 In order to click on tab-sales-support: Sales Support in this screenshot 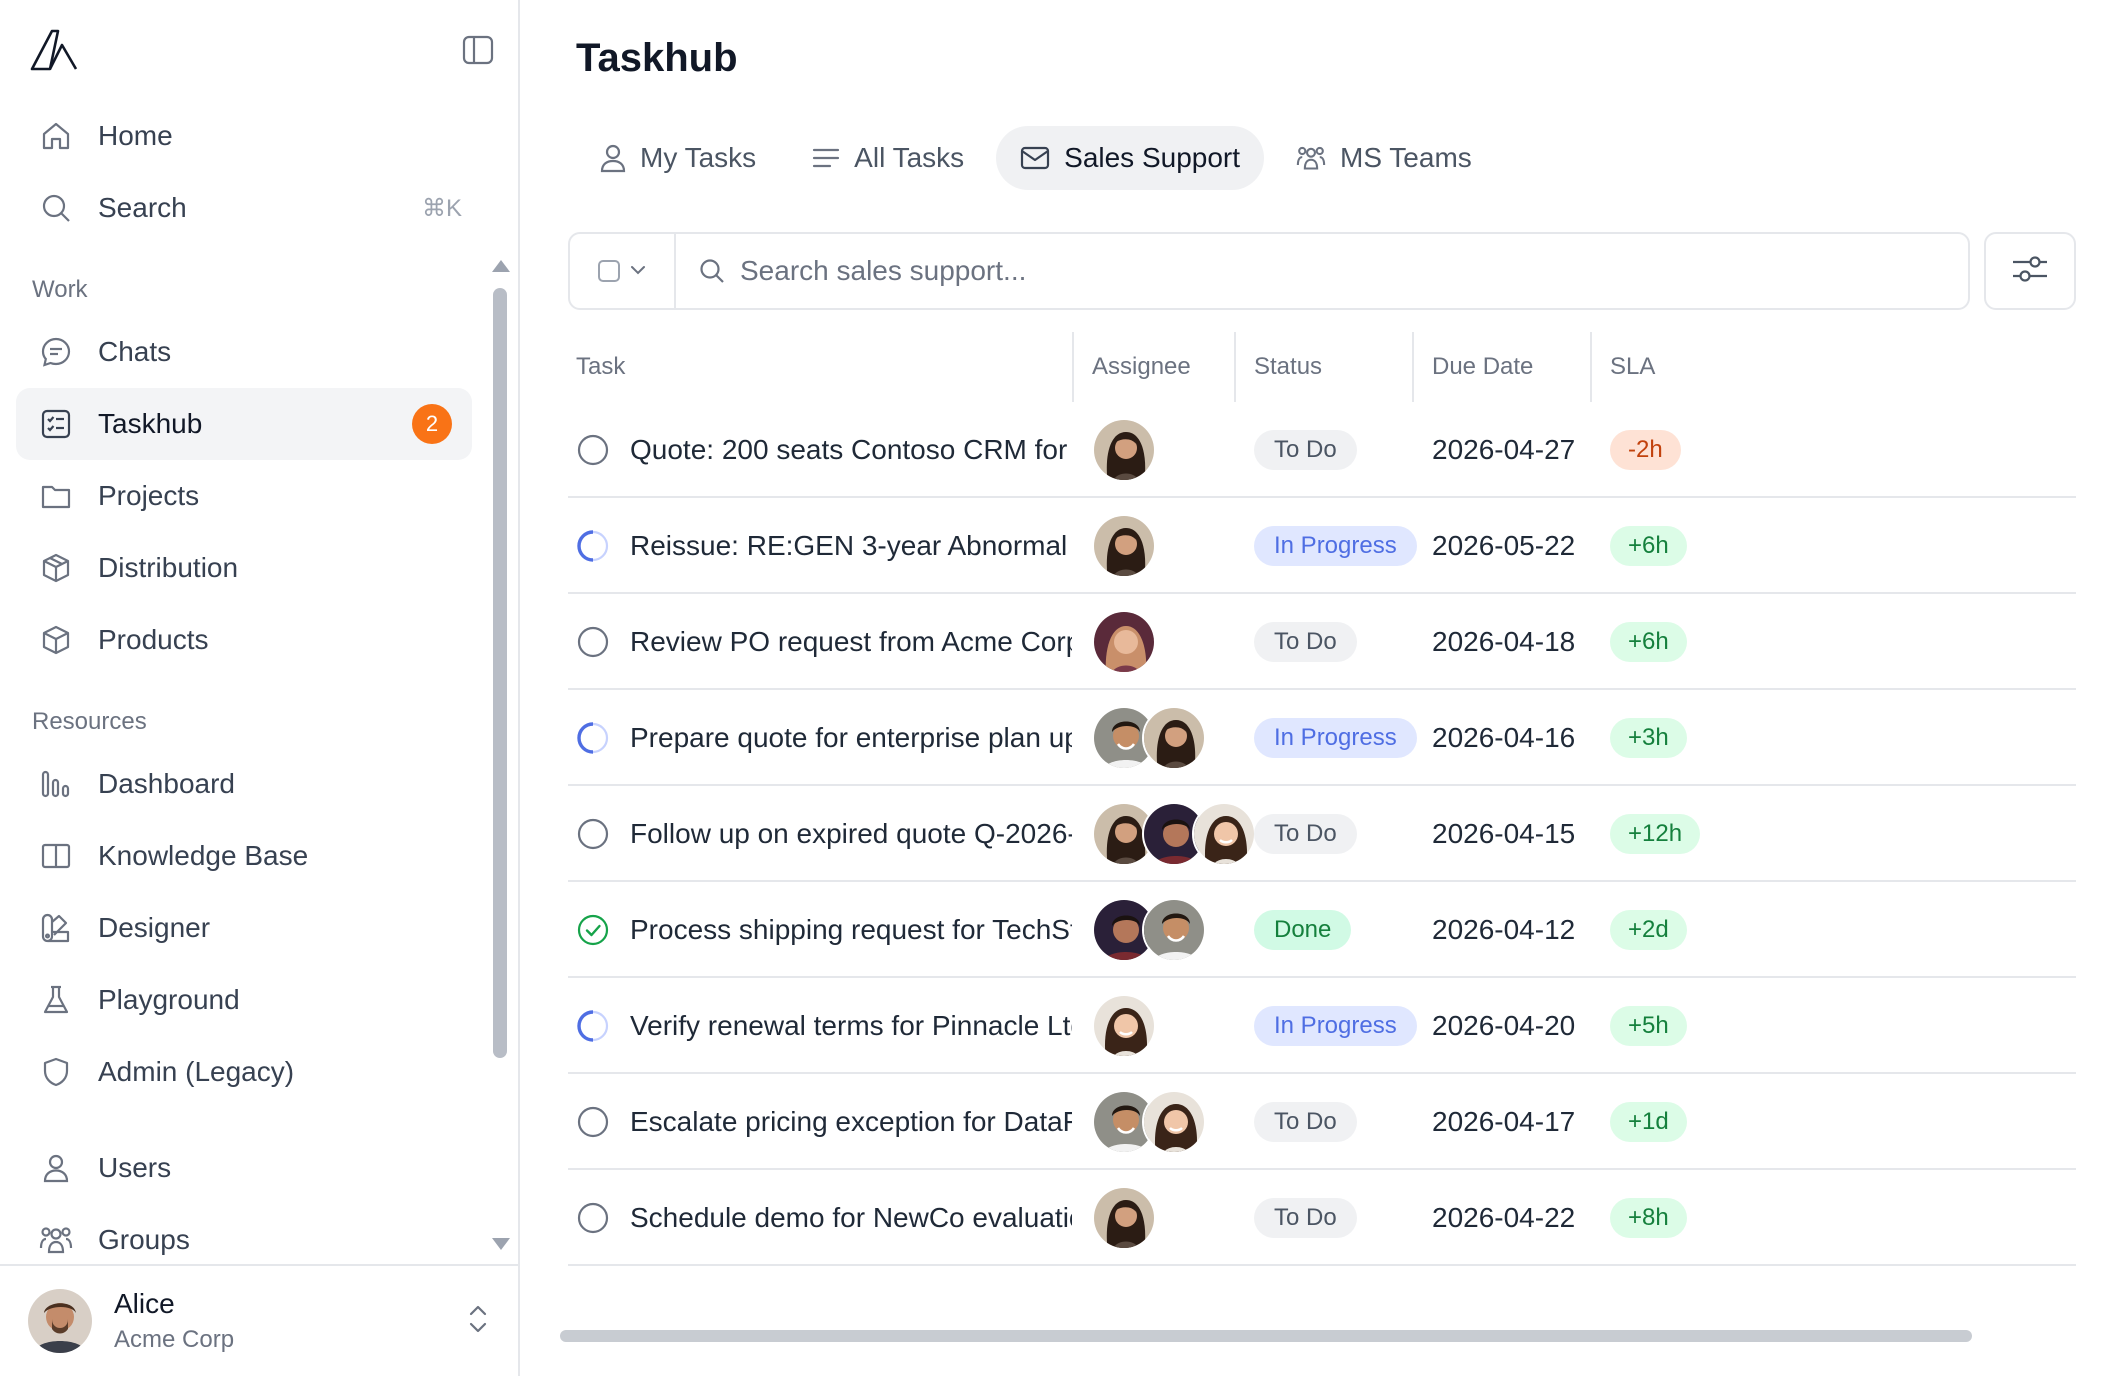, I will do `click(1130, 158)`.